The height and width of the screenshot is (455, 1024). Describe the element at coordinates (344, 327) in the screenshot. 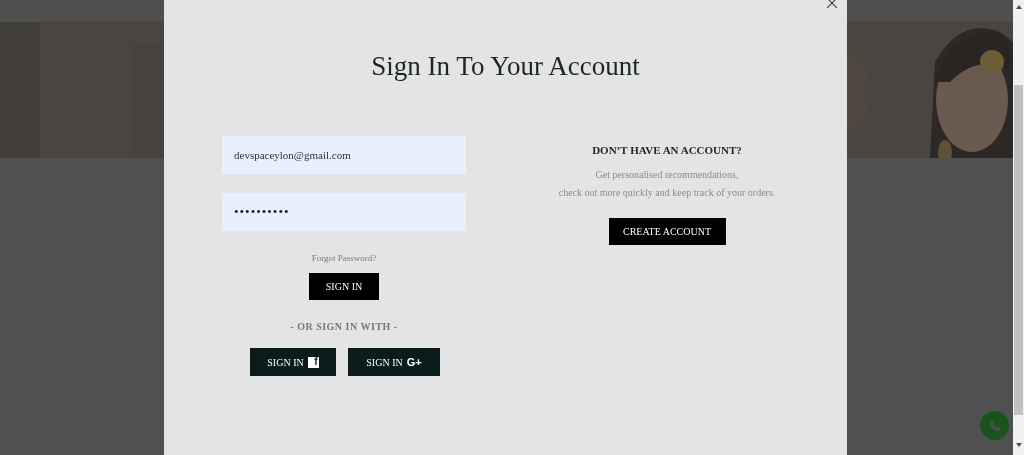

I see `divider-text: - OR SIGN IN WITH -` at that location.